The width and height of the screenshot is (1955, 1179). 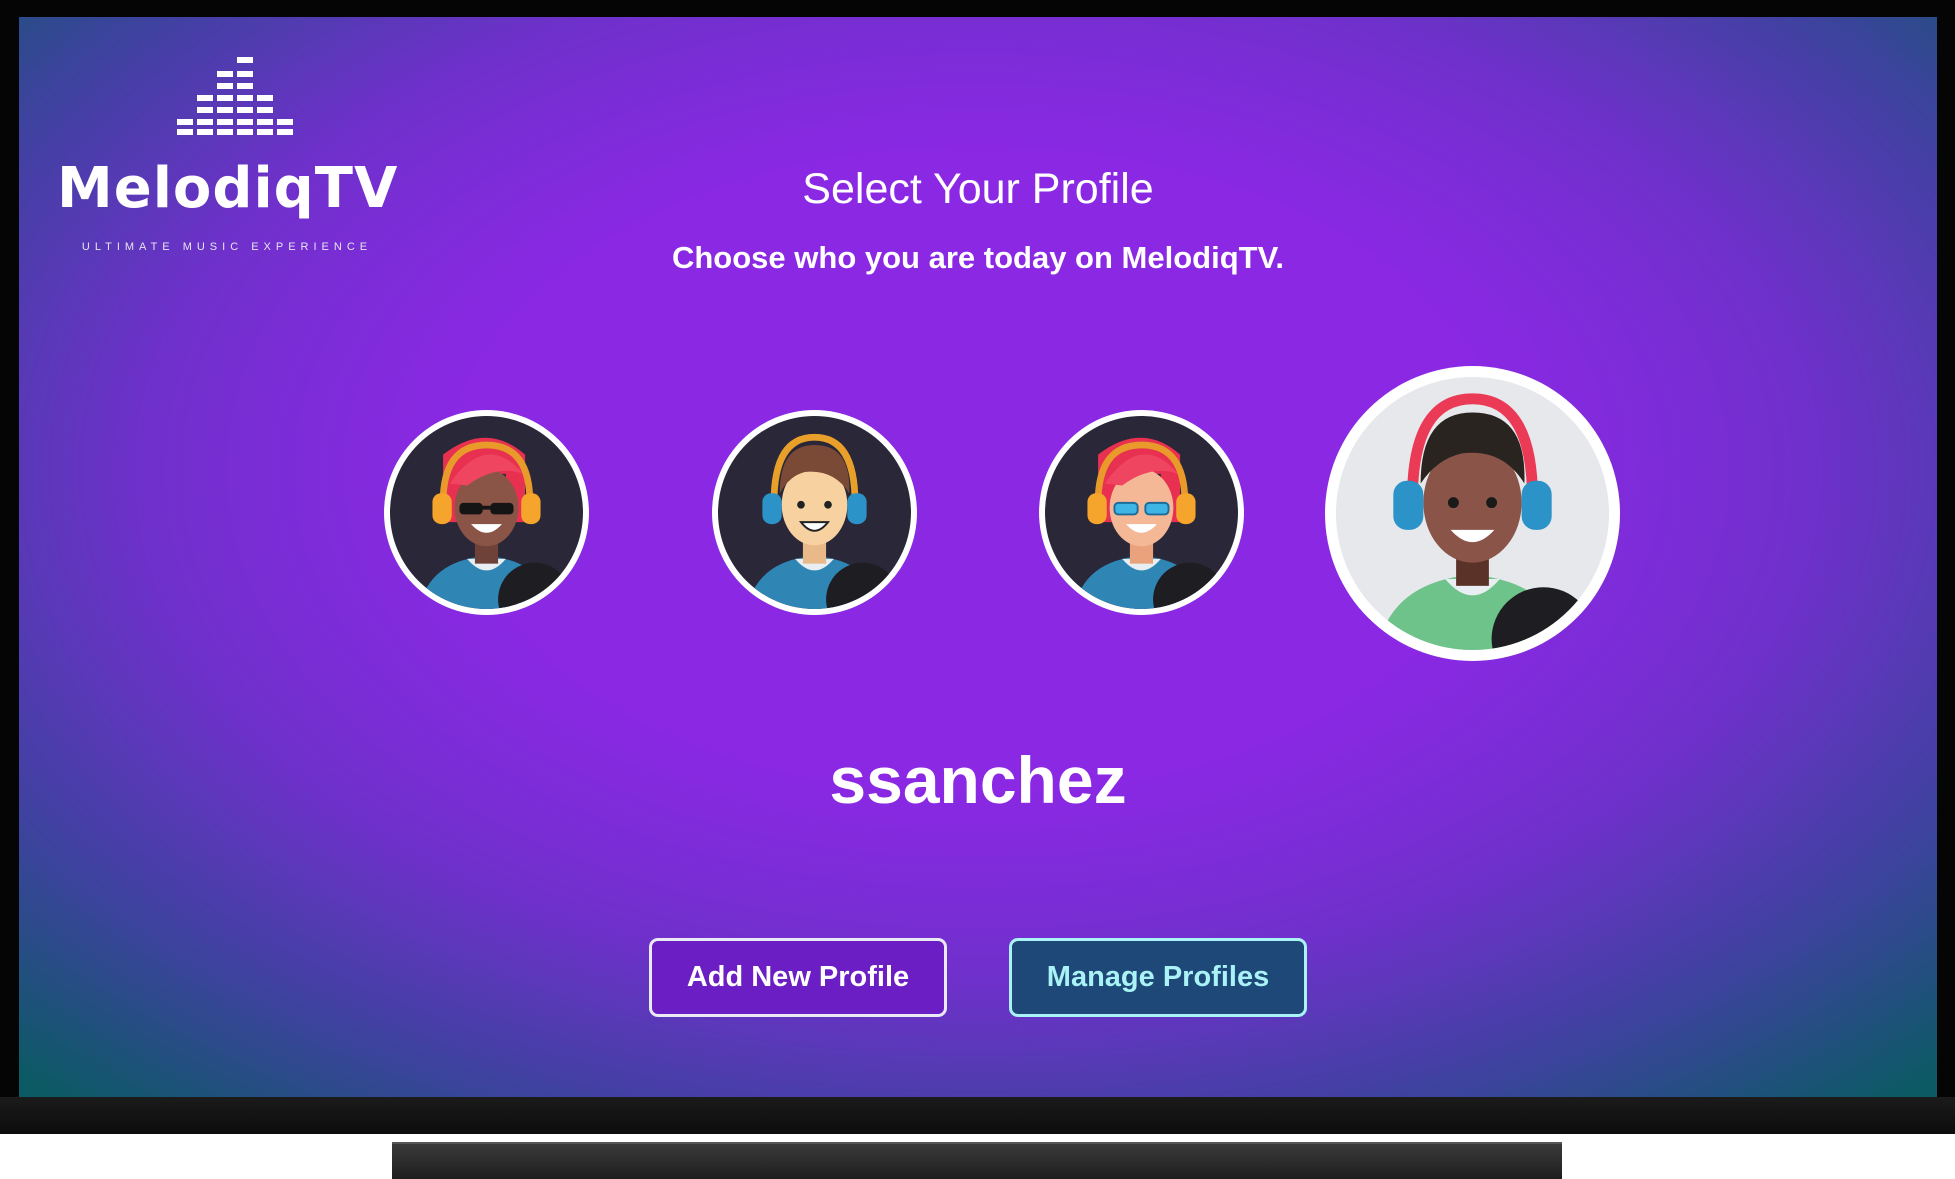 I want to click on woman-sunglasses-avatar-icon, so click(x=486, y=512).